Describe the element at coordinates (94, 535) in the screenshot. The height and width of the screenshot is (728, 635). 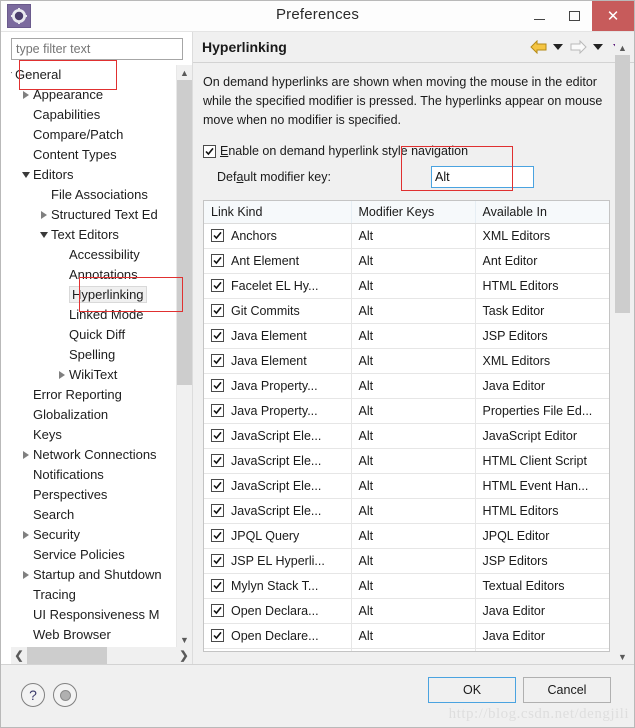
I see `tree-item: Security` at that location.